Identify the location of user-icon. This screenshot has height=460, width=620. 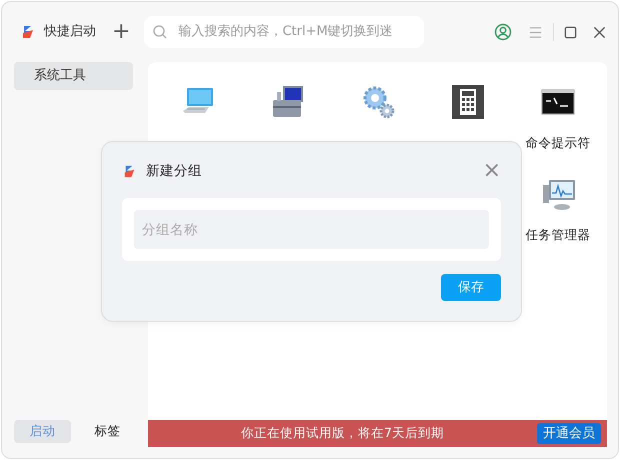
(503, 32).